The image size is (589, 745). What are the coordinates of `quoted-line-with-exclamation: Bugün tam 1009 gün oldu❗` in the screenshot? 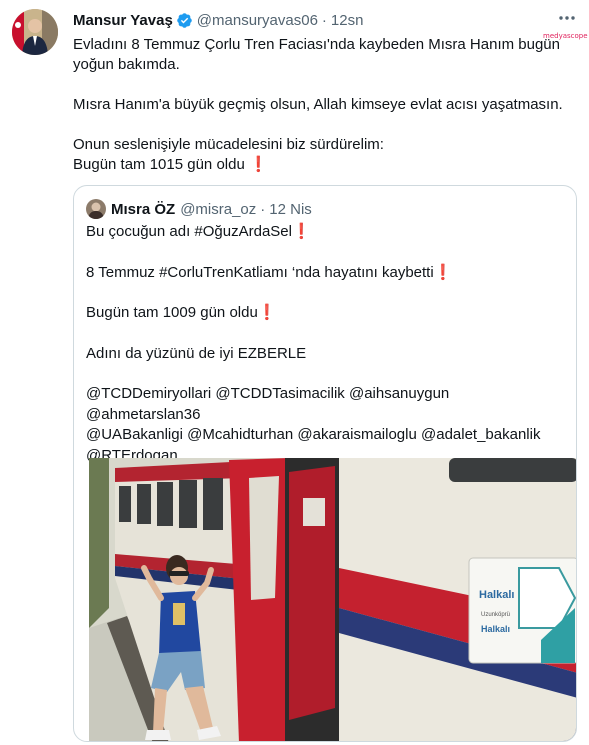 It's located at (326, 313).